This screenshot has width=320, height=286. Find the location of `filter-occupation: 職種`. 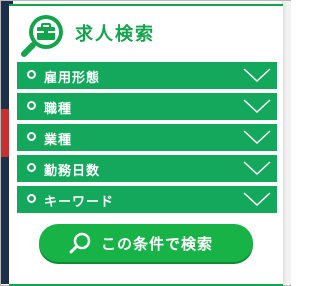

filter-occupation: 職種 is located at coordinates (147, 106).